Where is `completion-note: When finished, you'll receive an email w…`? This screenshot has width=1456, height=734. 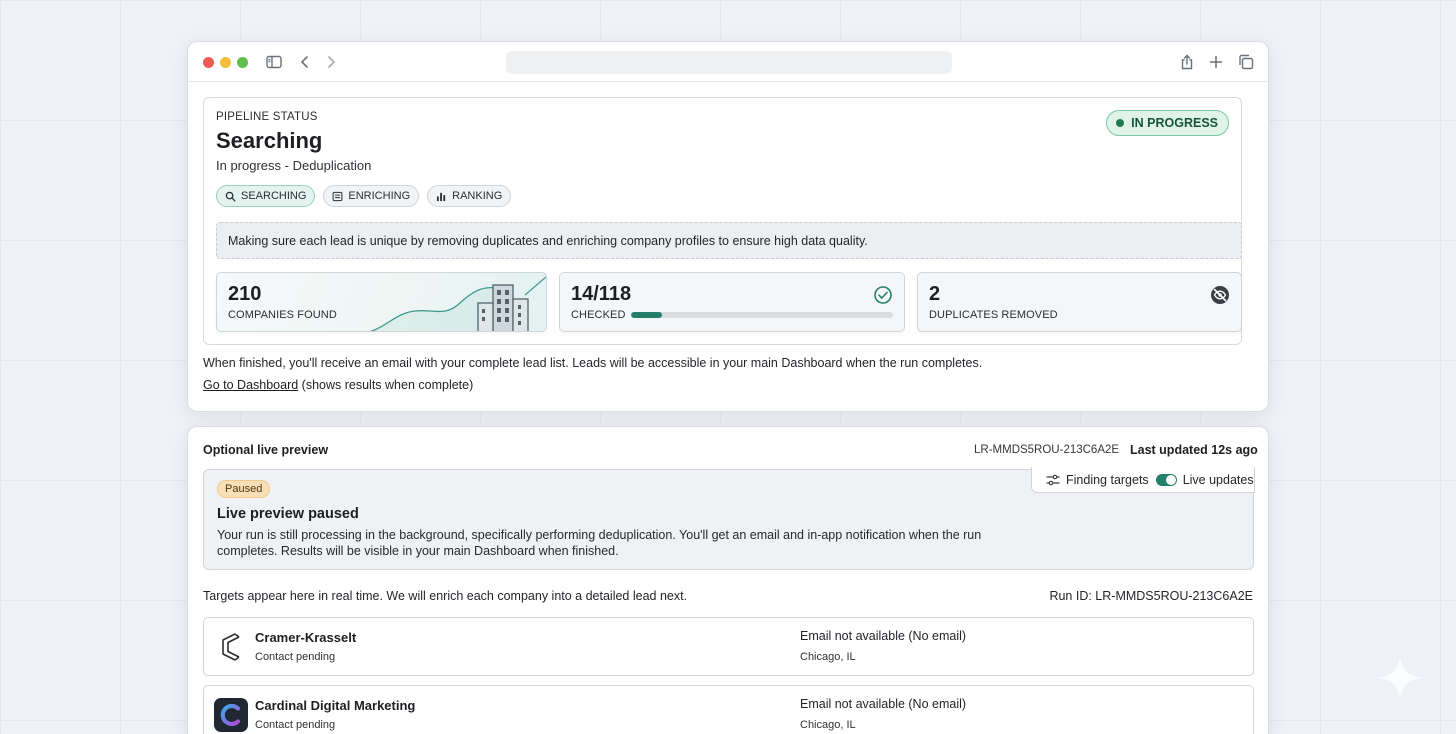
completion-note: When finished, you'll receive an email w… is located at coordinates (593, 363).